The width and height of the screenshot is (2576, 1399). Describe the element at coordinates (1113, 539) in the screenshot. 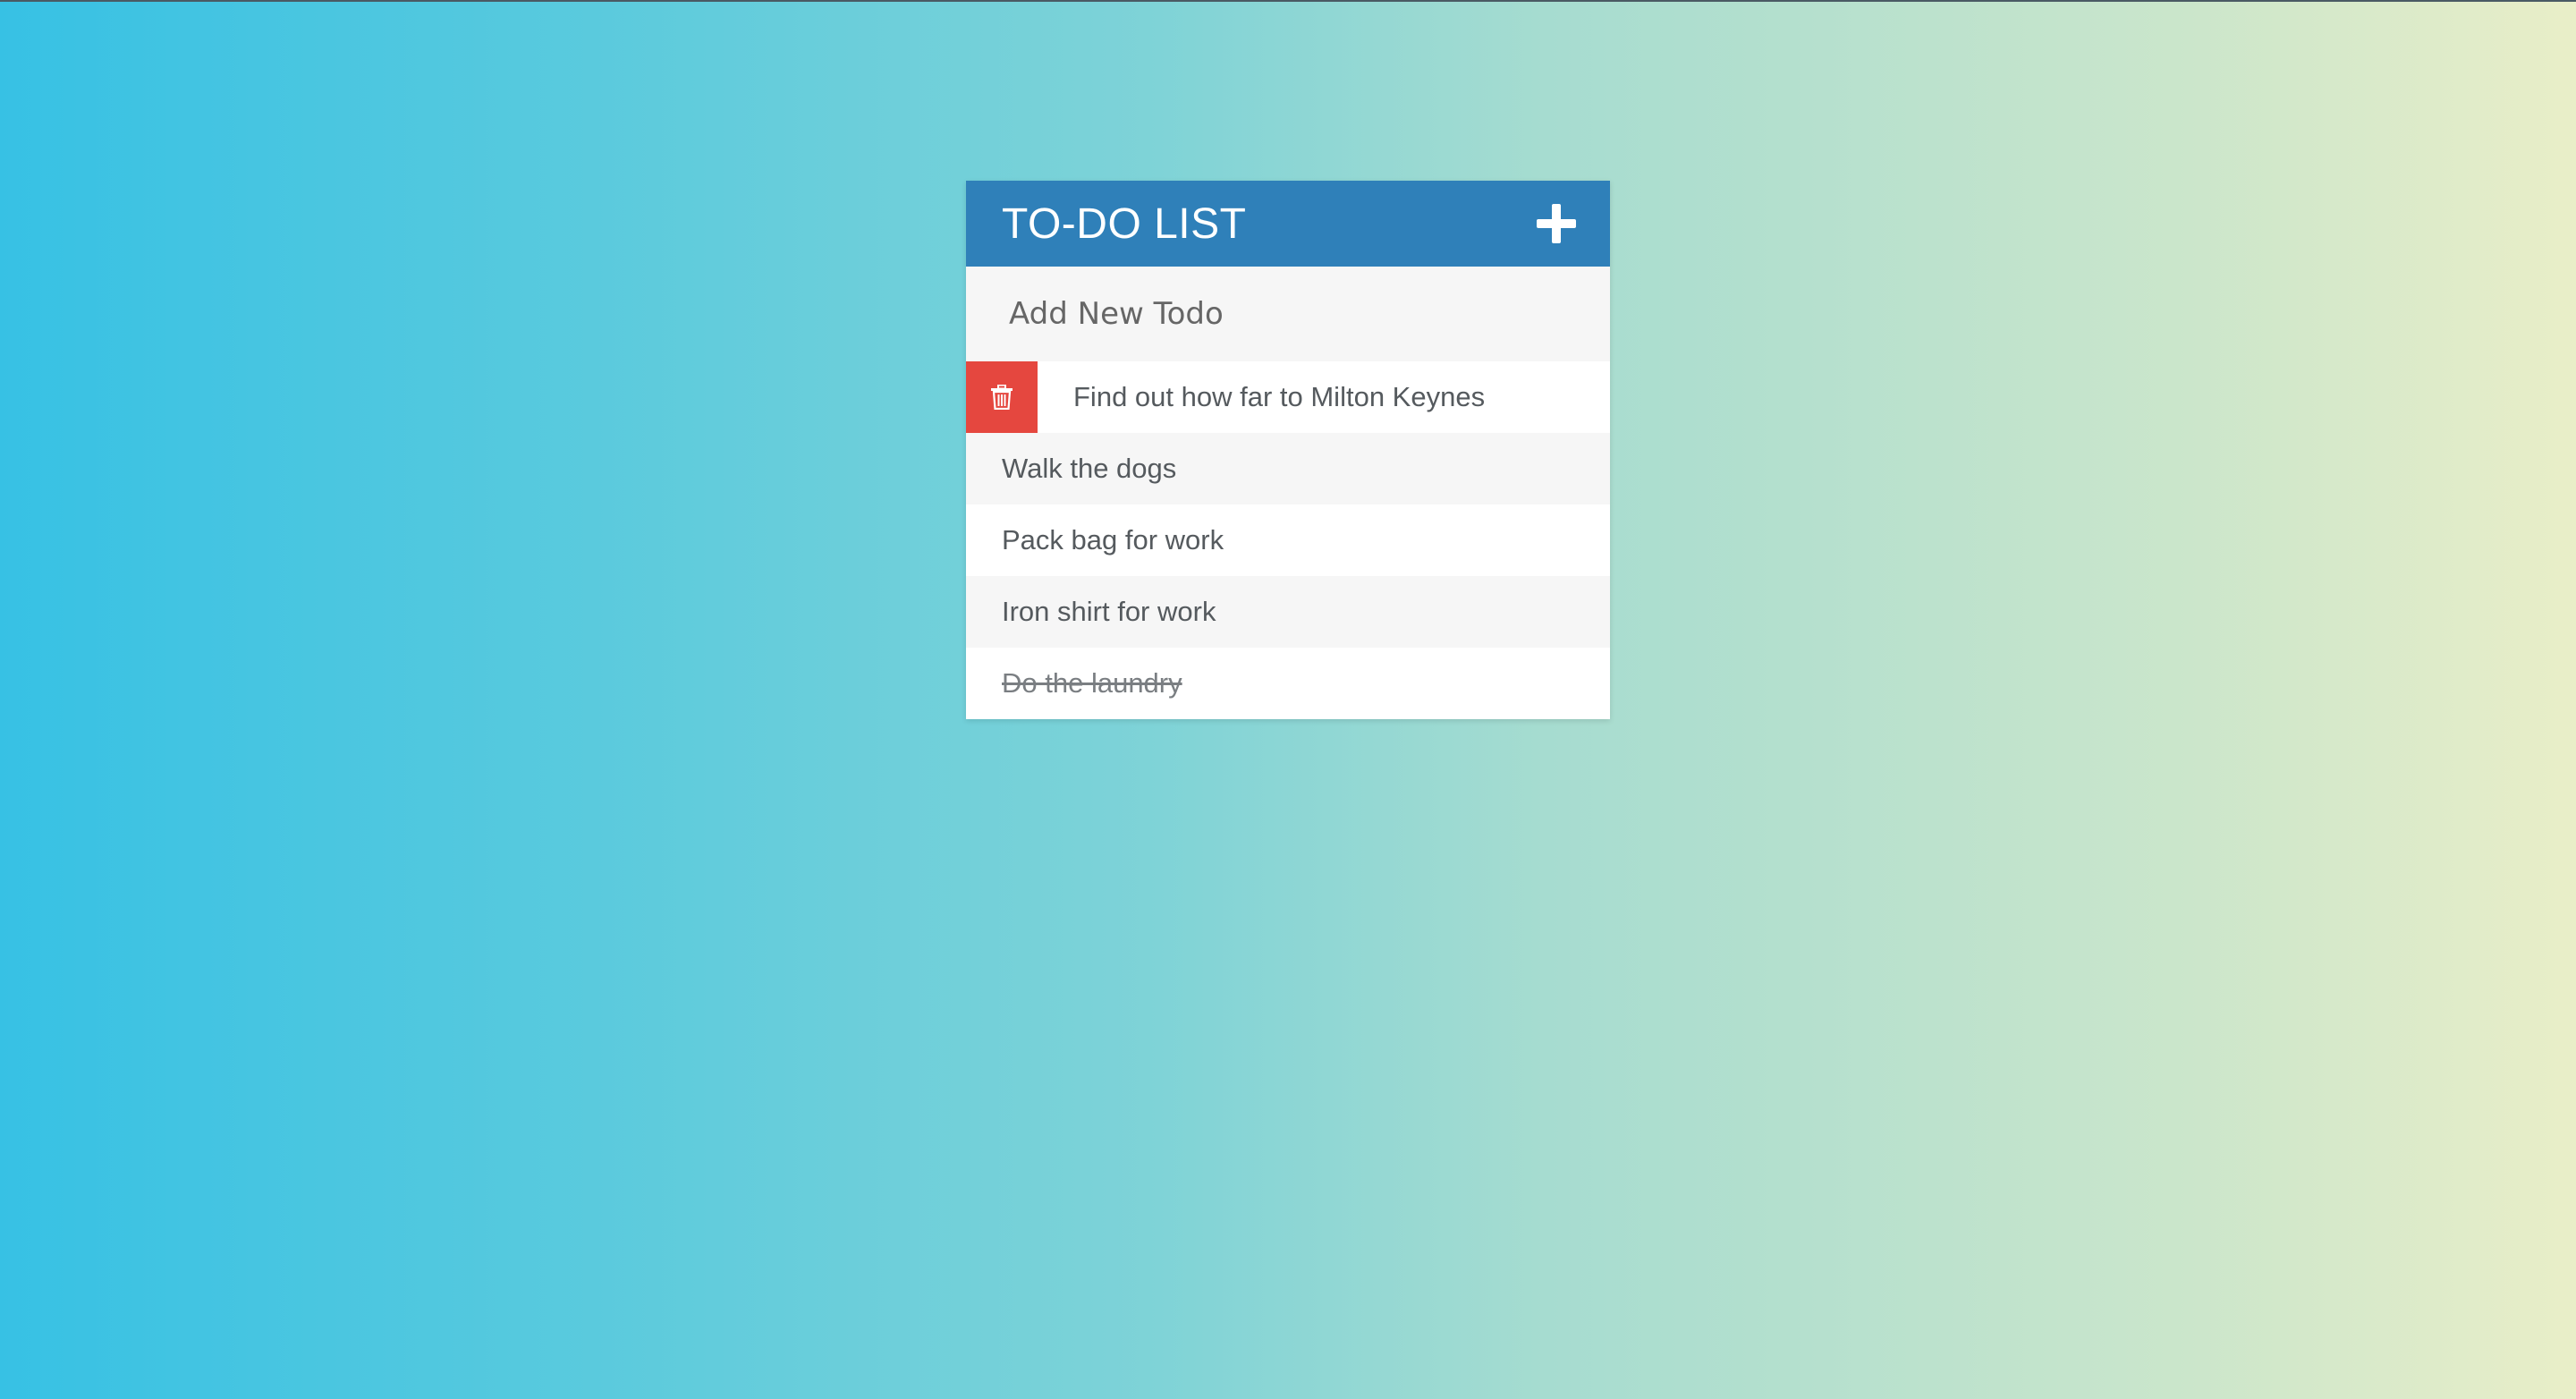

I see `todo-text: Pack bag for work` at that location.